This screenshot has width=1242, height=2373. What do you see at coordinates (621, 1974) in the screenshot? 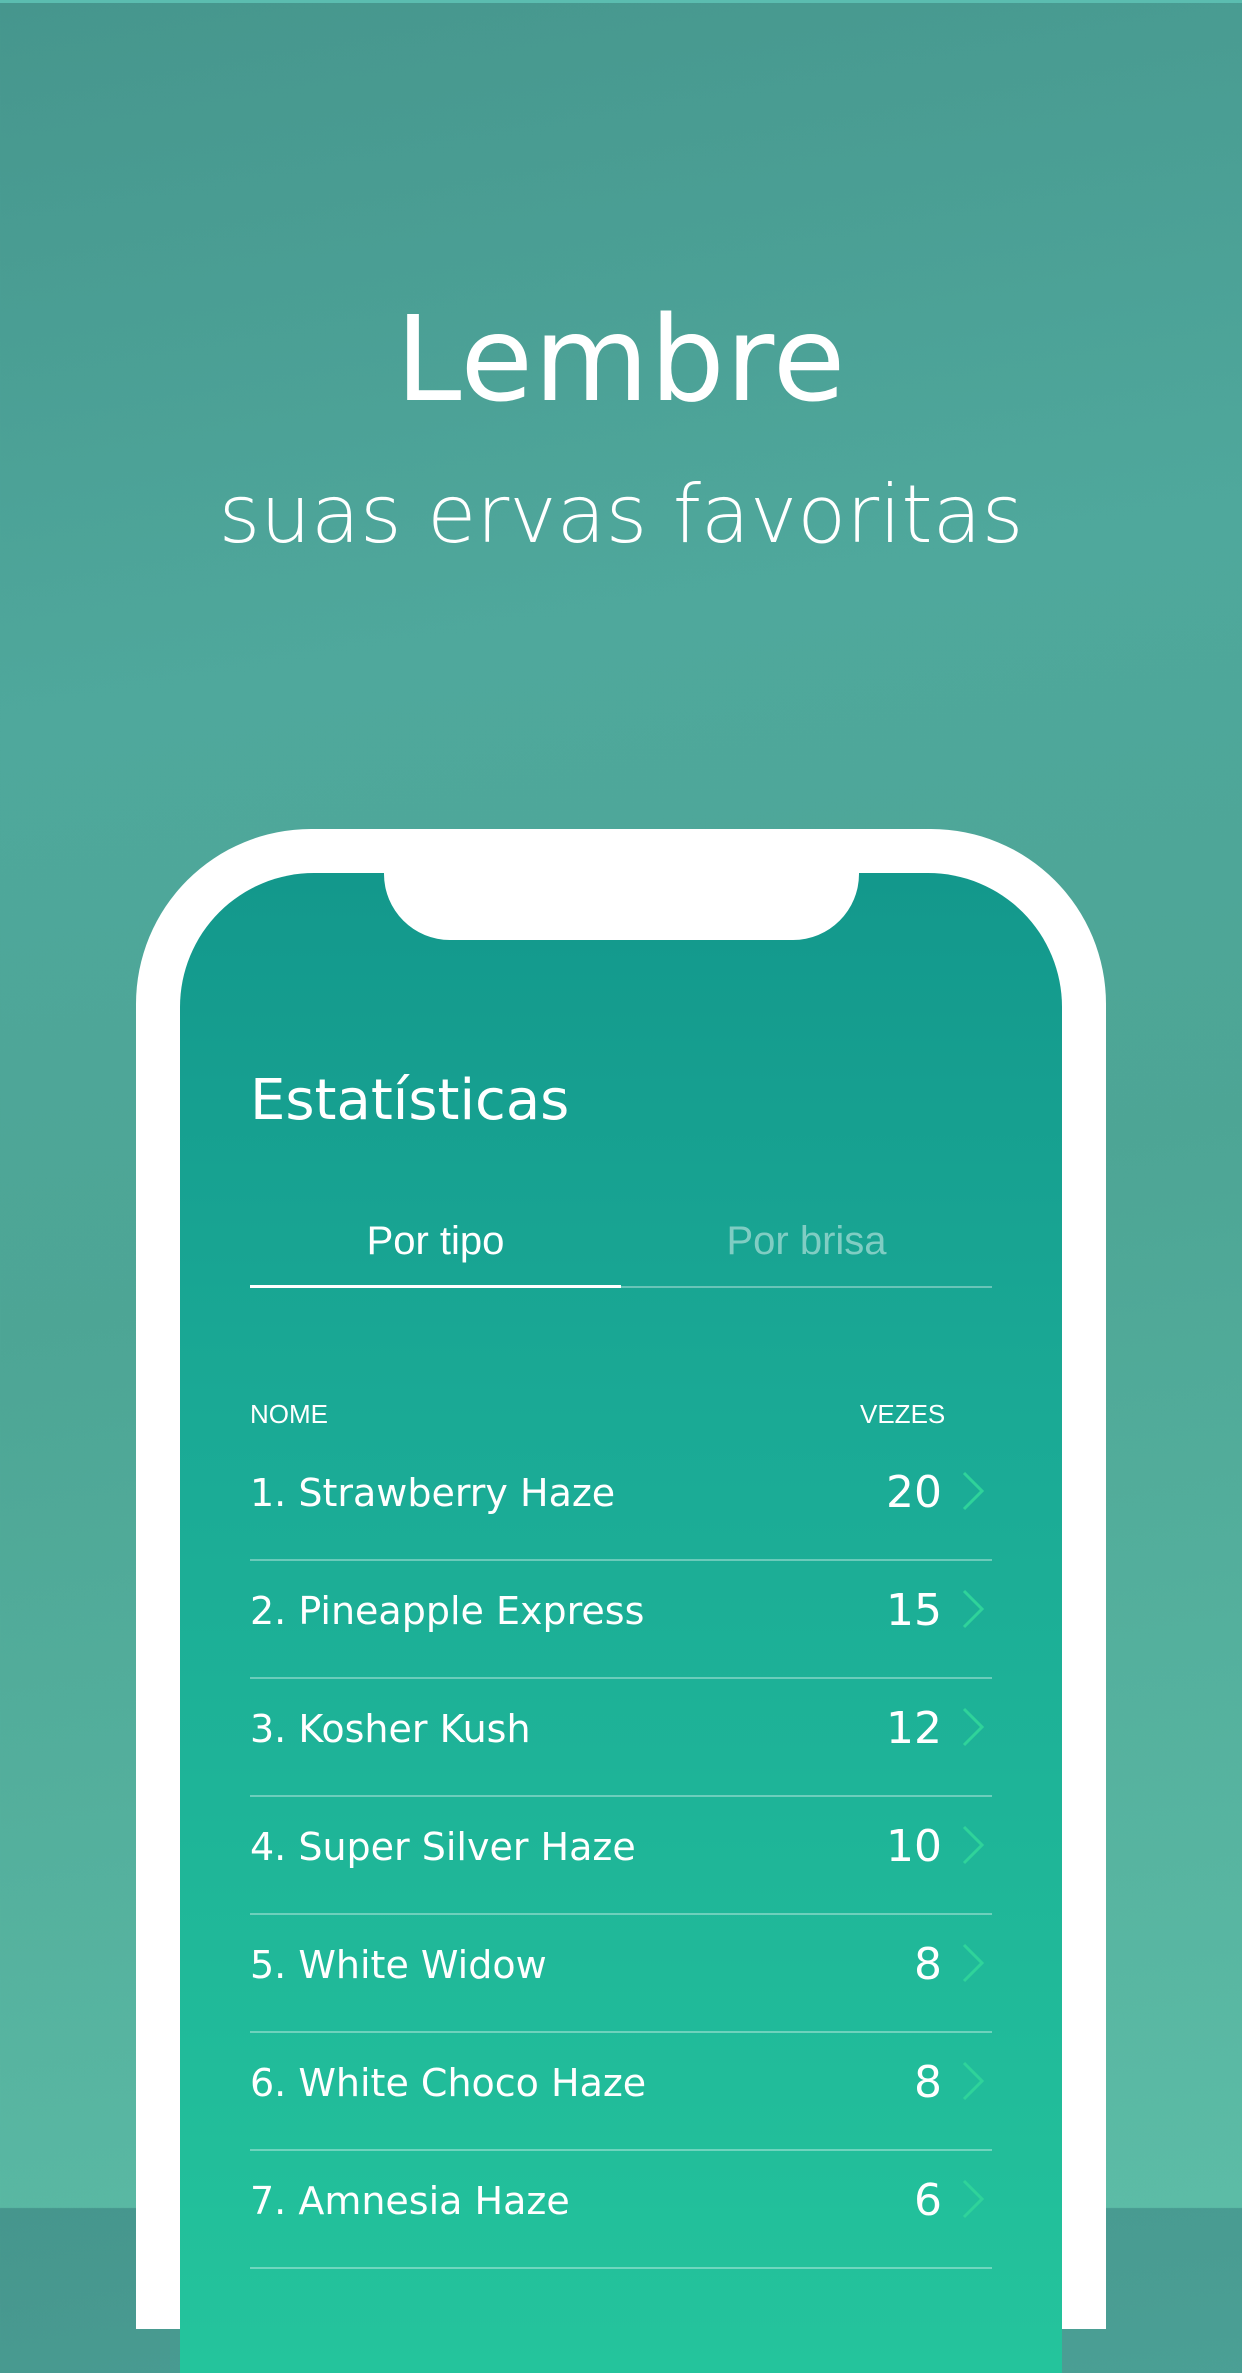
I see `list-item: 5. White Widow 8` at bounding box center [621, 1974].